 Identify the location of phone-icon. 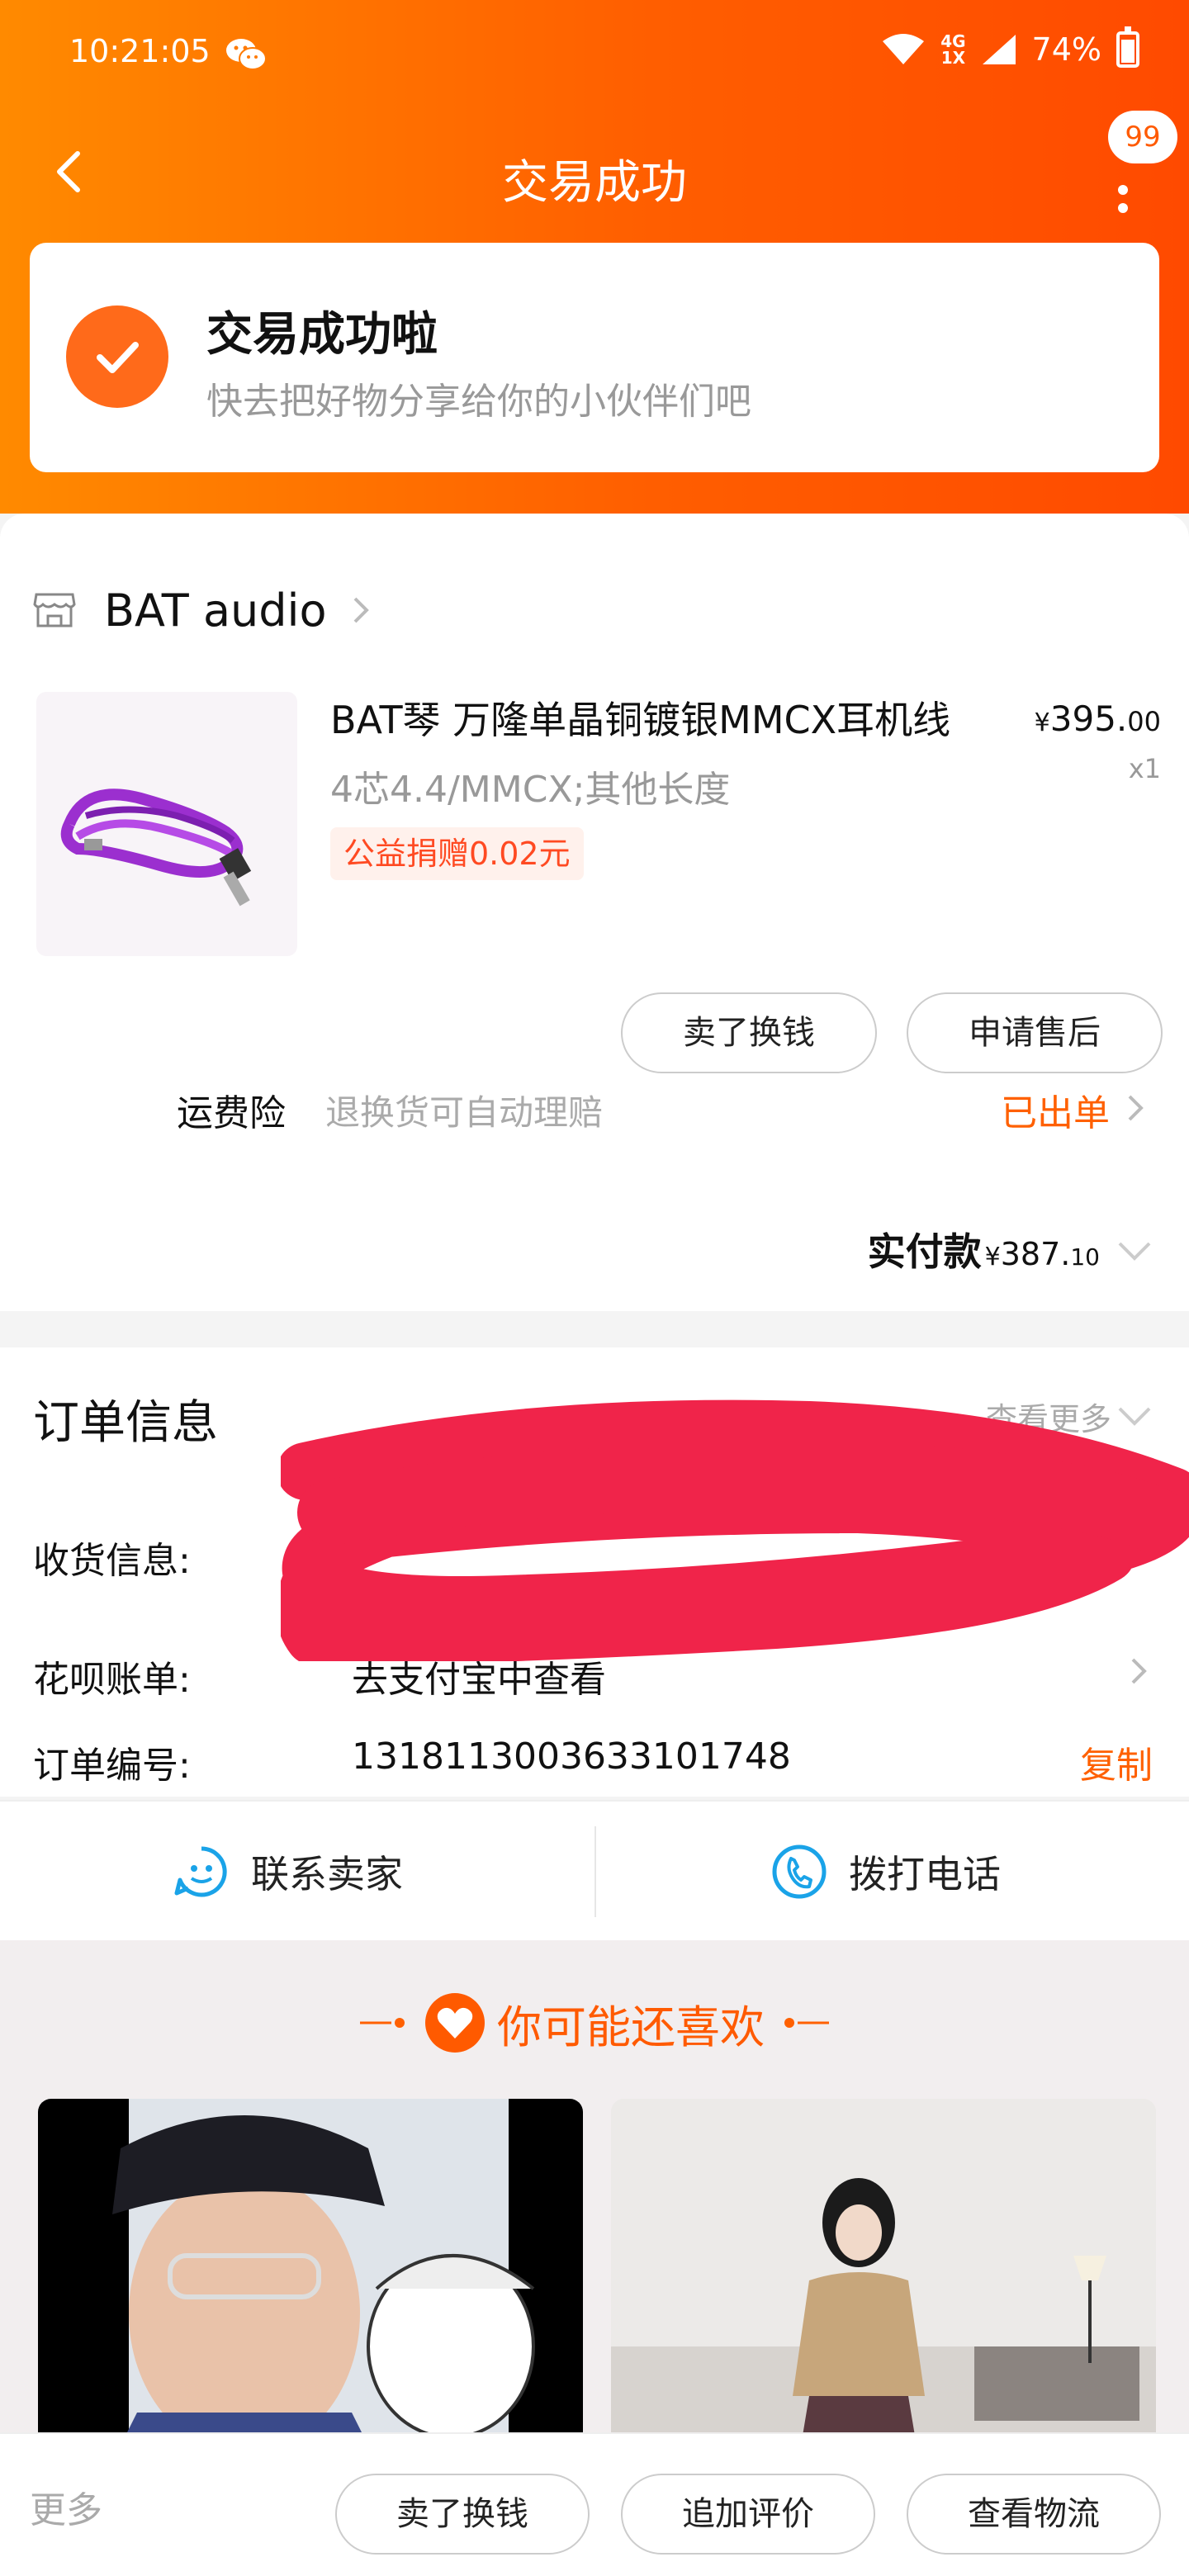
(799, 1871).